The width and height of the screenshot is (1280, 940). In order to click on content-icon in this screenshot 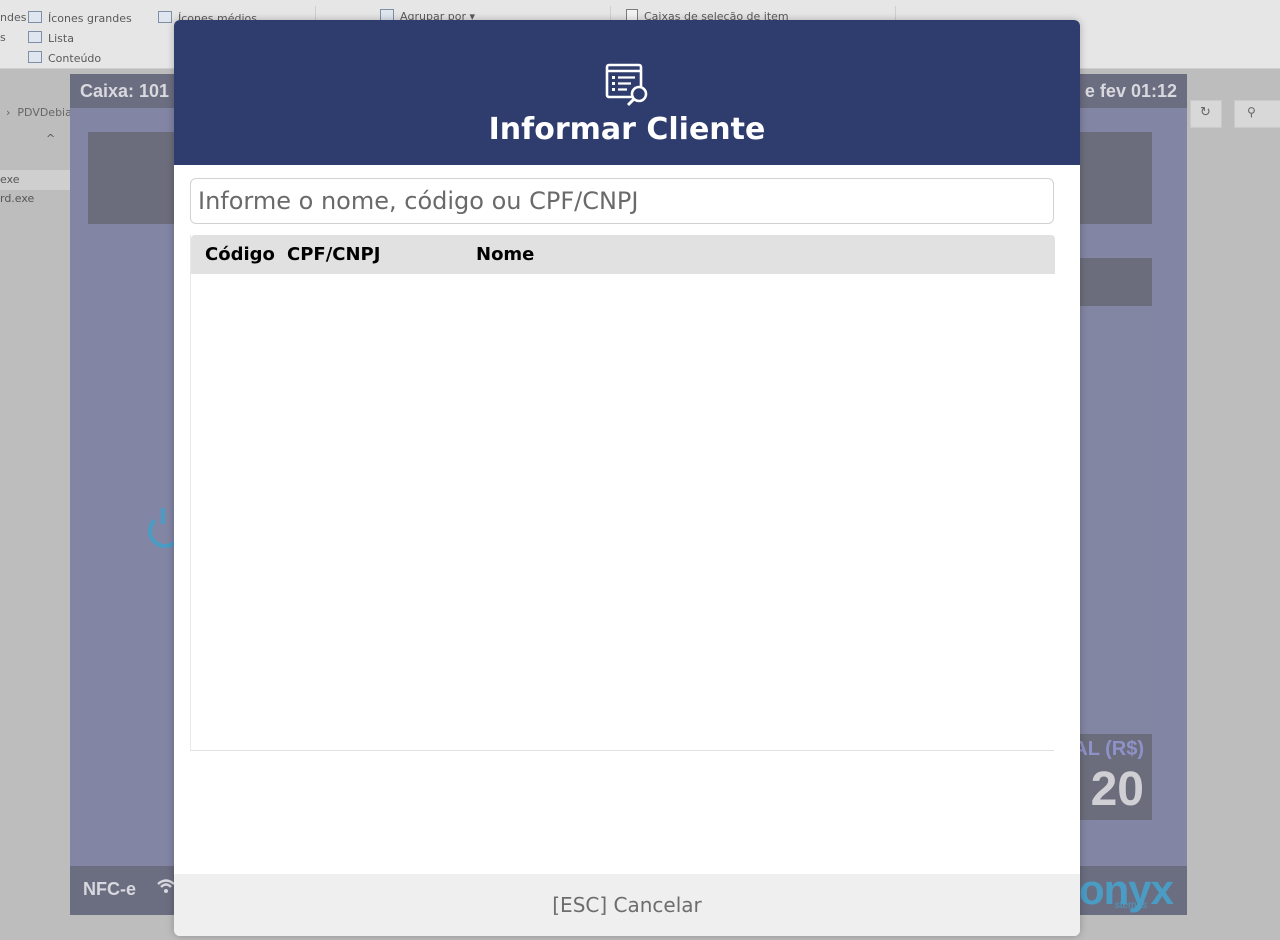, I will do `click(35, 57)`.